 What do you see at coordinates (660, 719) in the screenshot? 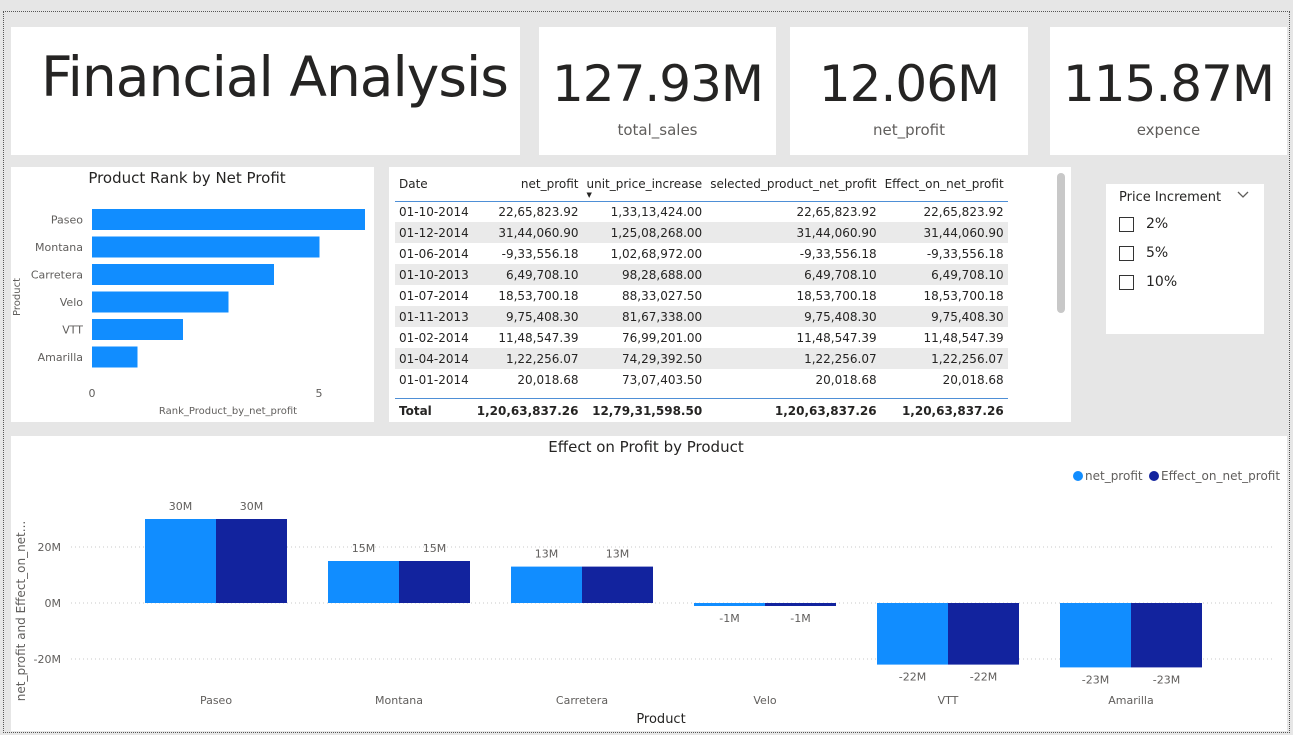
I see `effect-x-axis-label: Product` at bounding box center [660, 719].